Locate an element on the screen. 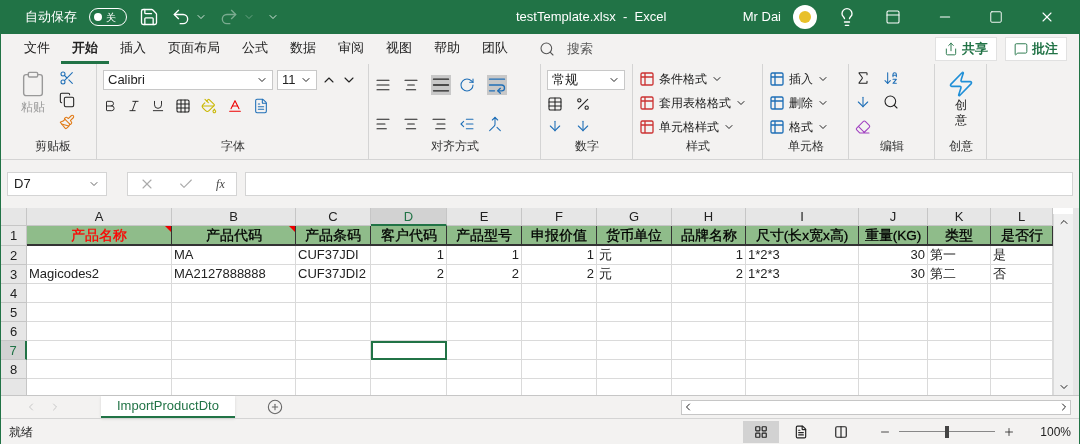 The height and width of the screenshot is (444, 1080). row-header: 3 is located at coordinates (14, 274).